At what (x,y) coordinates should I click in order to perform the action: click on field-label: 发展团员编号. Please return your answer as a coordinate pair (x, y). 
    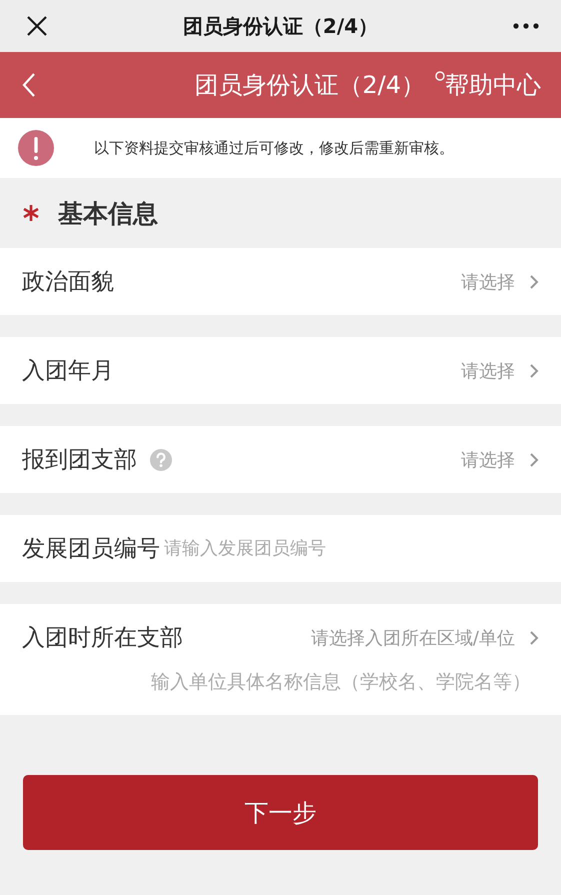
    Looking at the image, I should click on (91, 549).